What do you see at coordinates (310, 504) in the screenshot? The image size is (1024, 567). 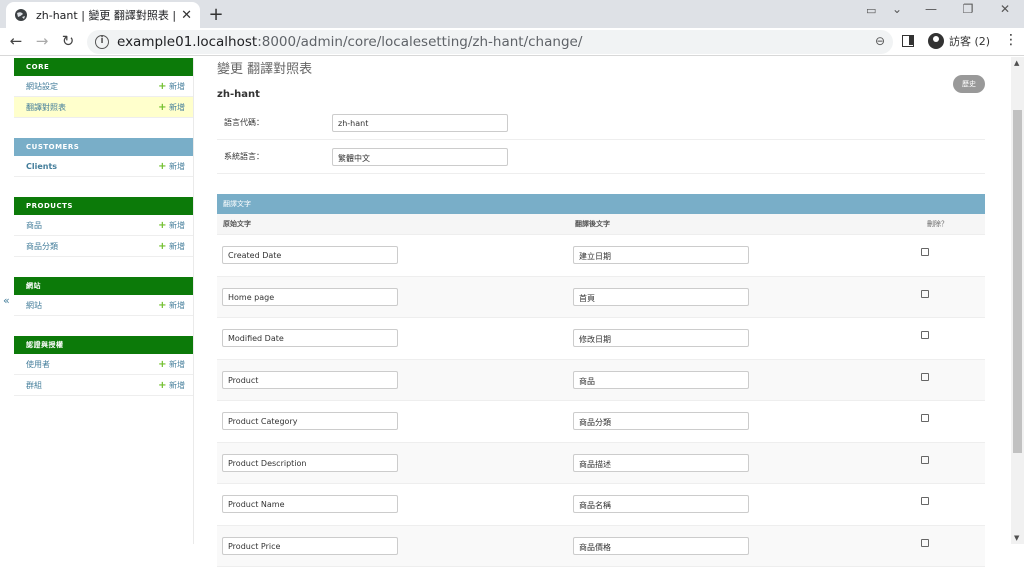 I see `source-input: Product Name` at bounding box center [310, 504].